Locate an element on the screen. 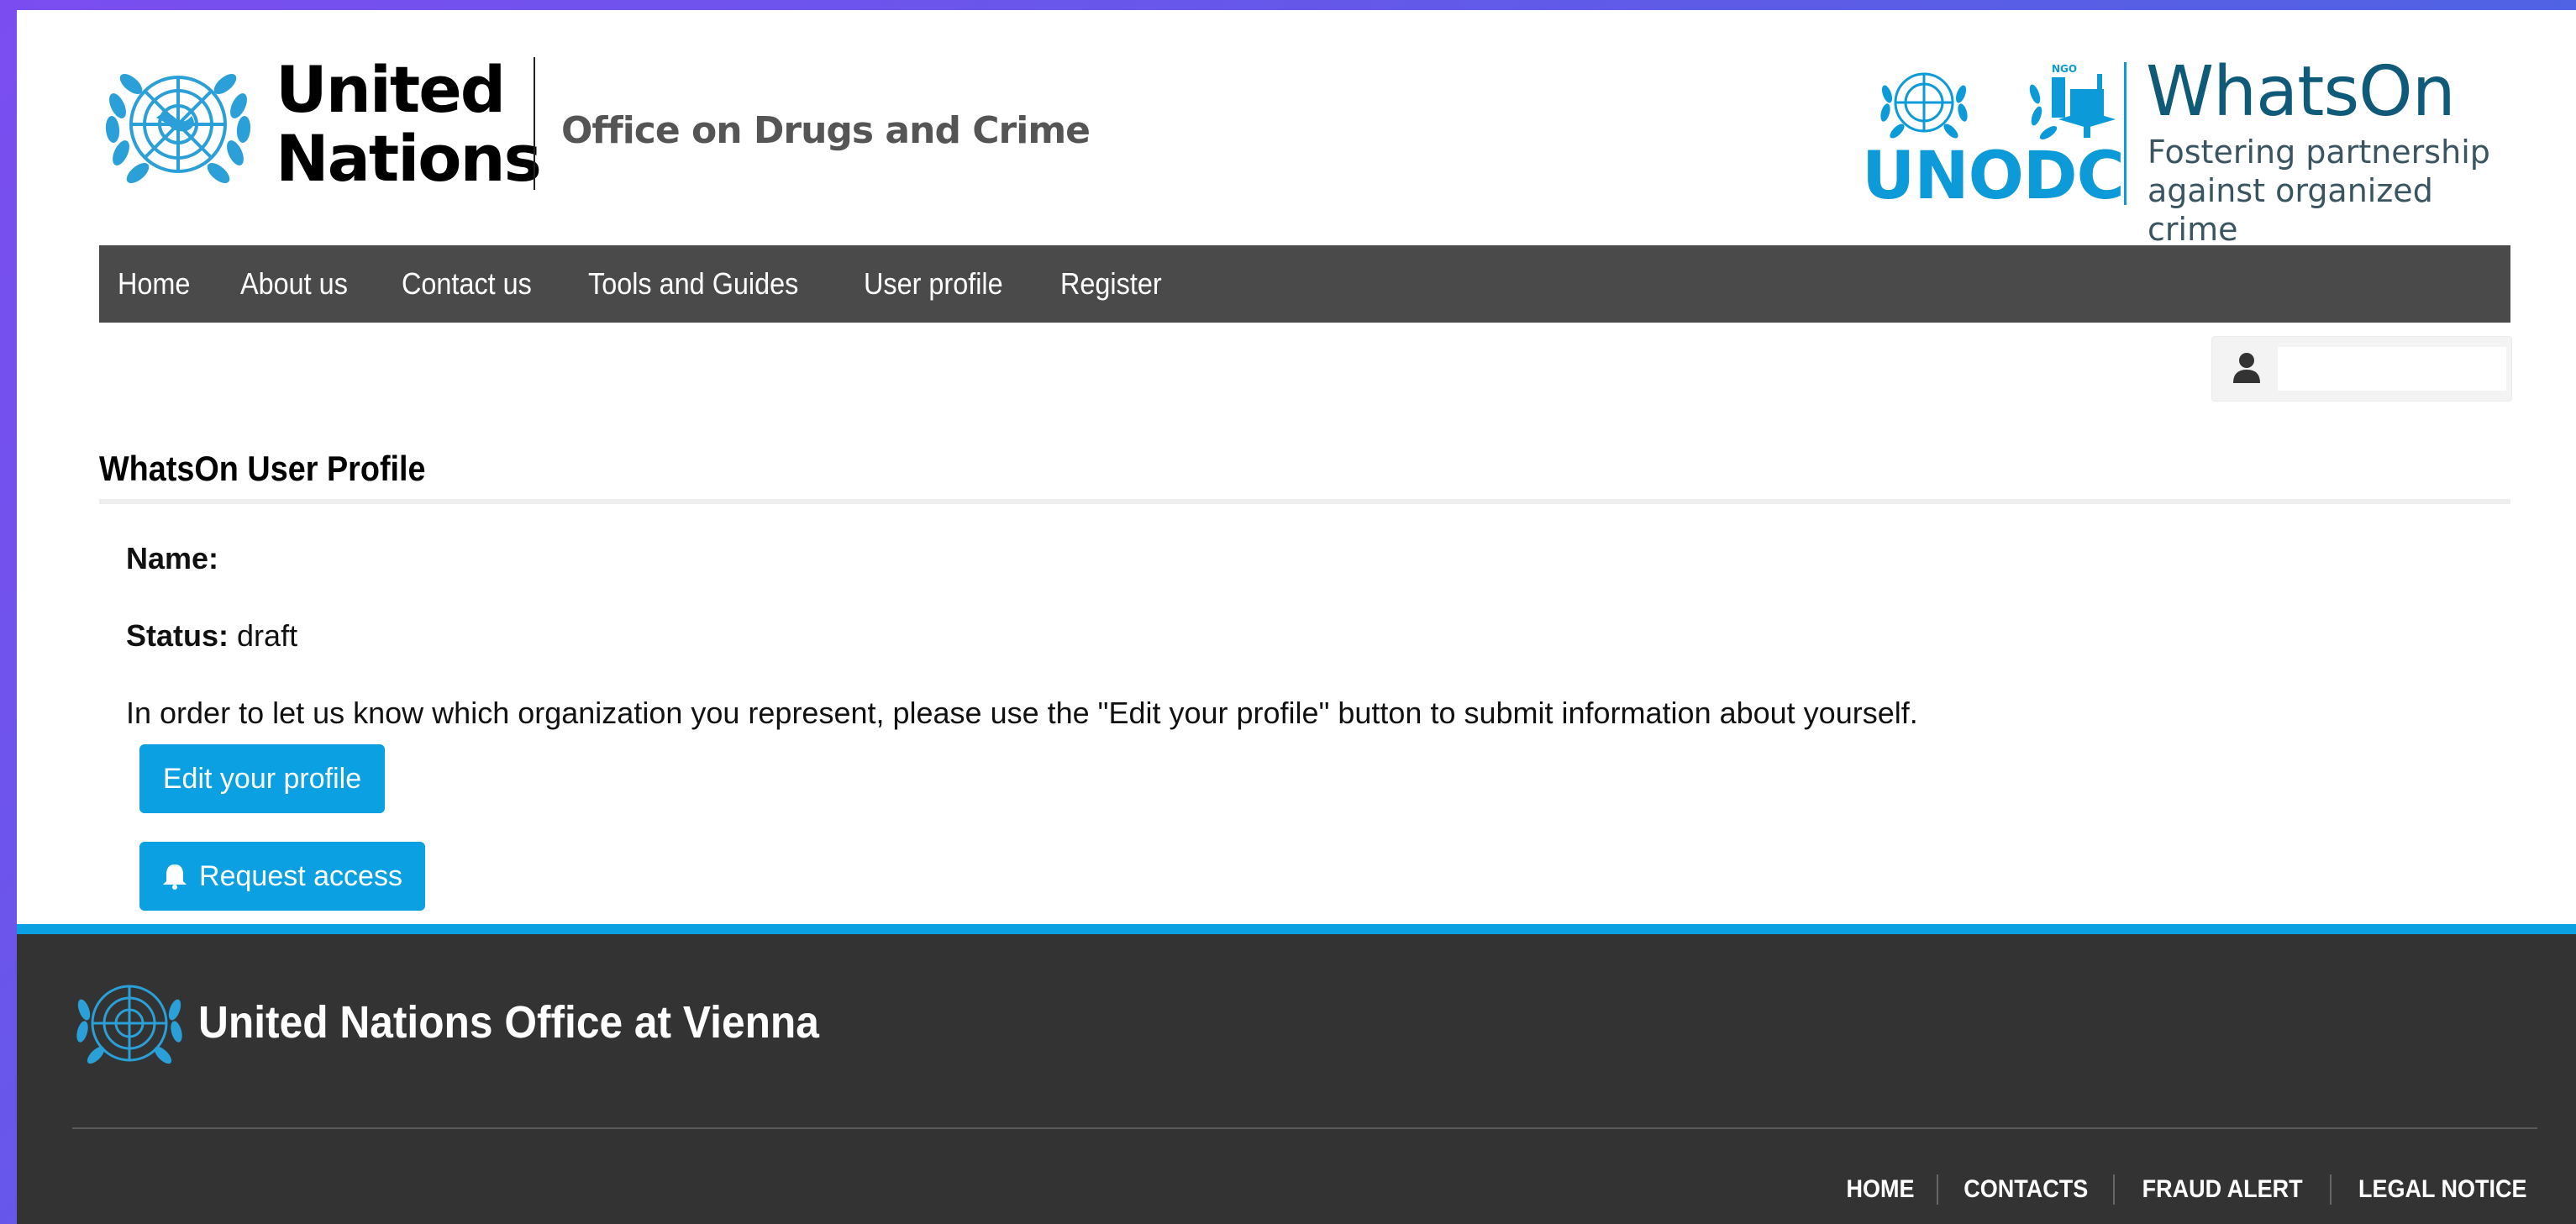 The height and width of the screenshot is (1224, 2576). footer-divider is located at coordinates (1304, 1128).